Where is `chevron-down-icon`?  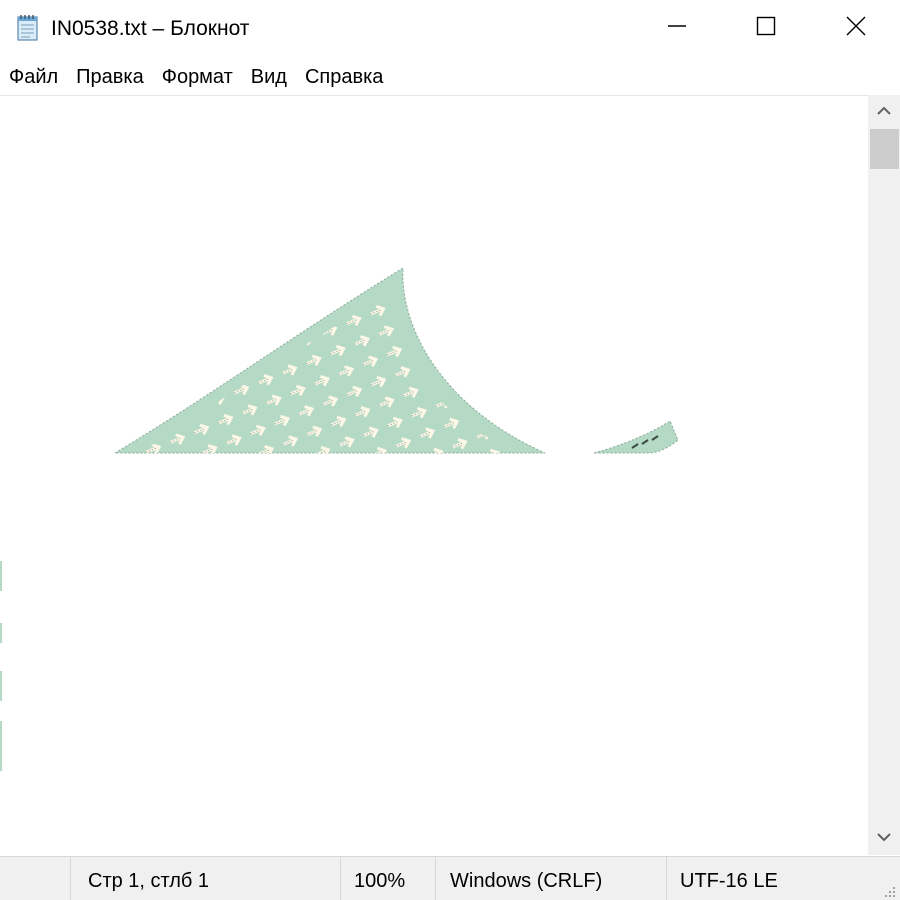 chevron-down-icon is located at coordinates (884, 838).